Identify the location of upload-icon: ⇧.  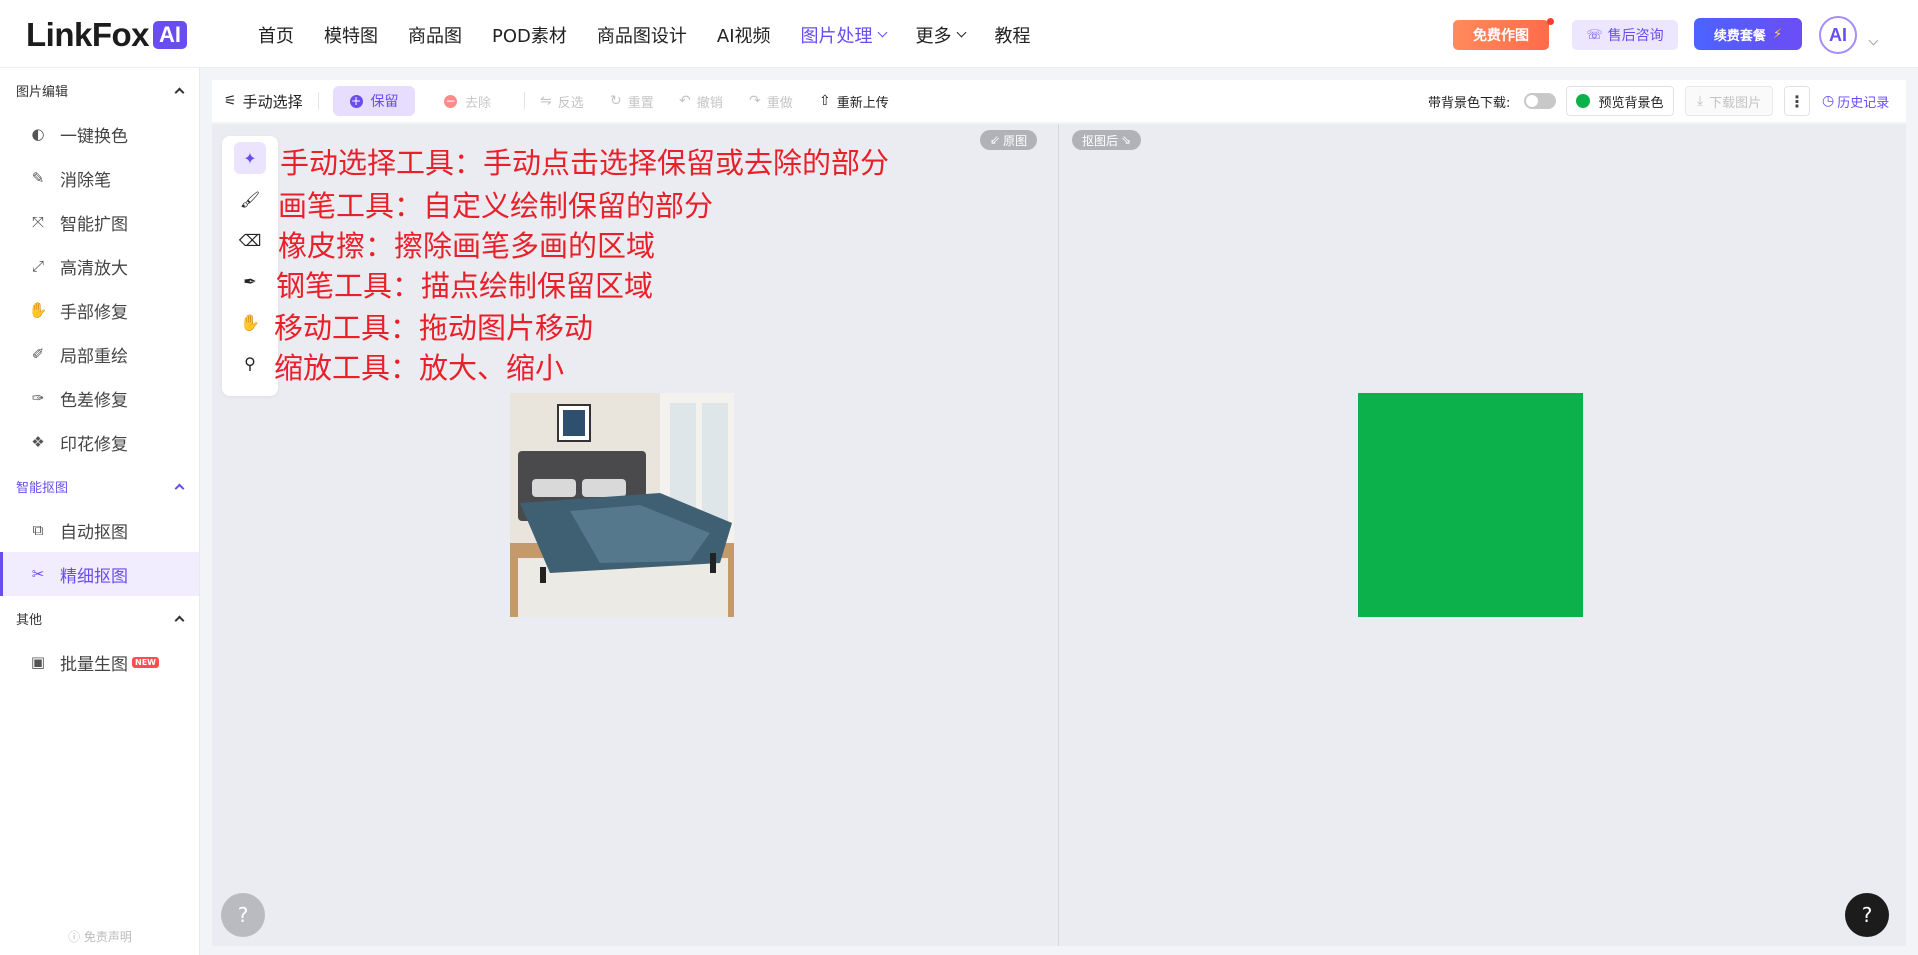
(825, 101).